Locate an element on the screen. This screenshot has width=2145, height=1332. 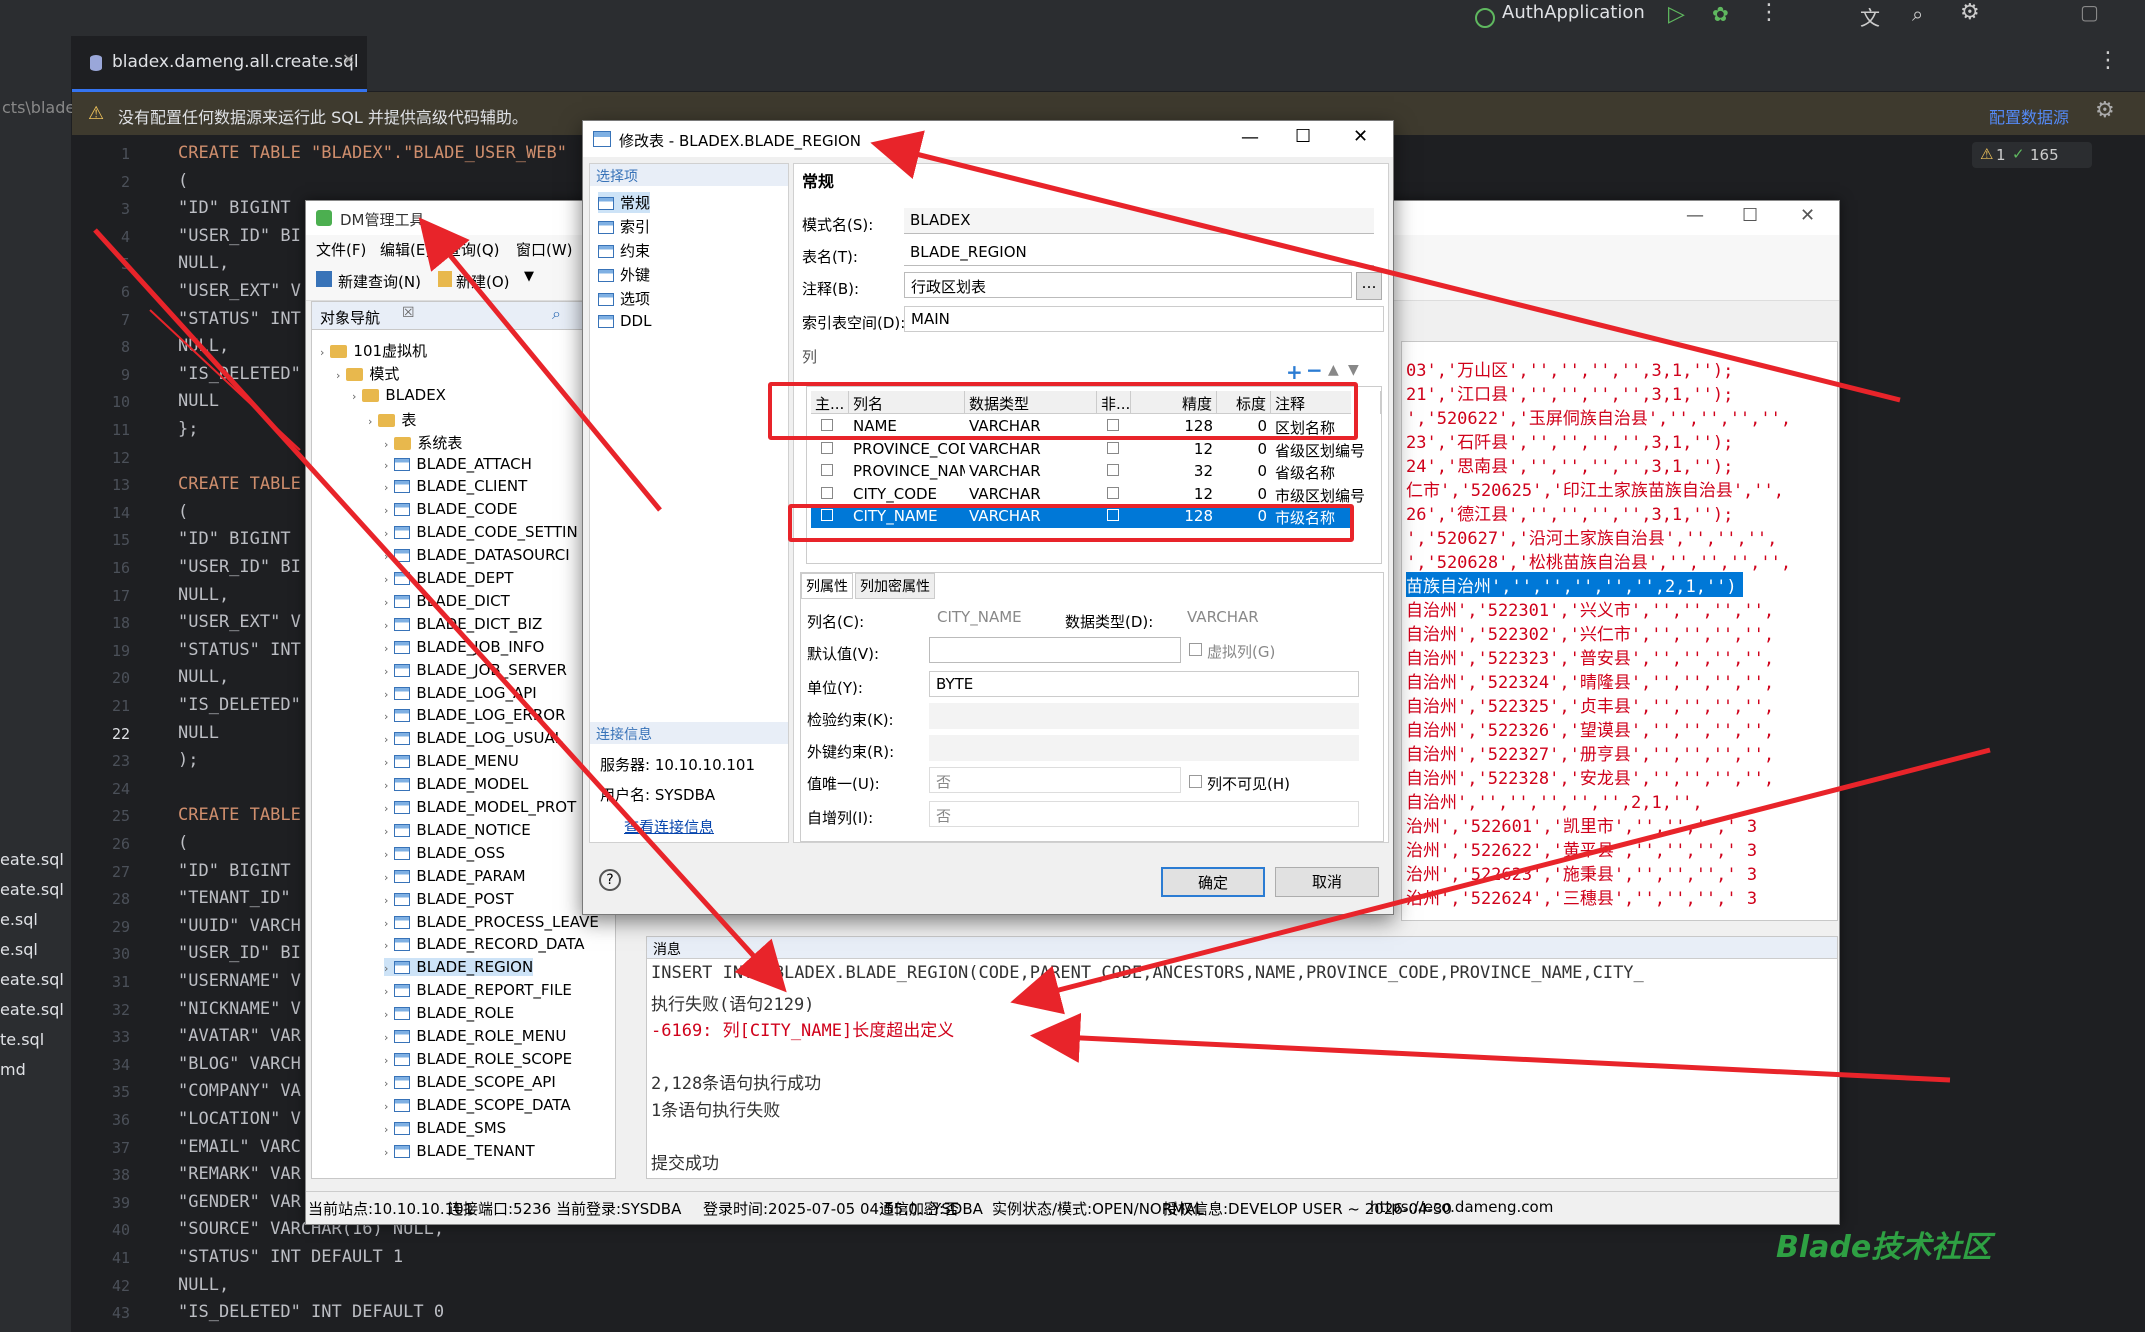
watermark: Blade技术社区 is located at coordinates (1884, 1247).